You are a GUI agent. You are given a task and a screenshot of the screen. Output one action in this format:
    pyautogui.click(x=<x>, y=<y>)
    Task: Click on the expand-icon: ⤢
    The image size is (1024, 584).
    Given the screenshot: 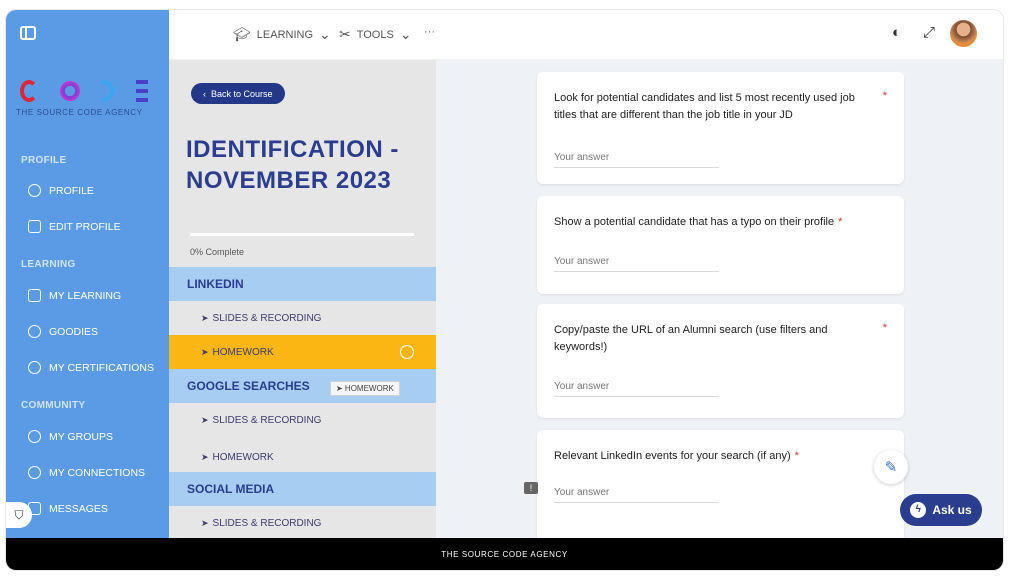 What is the action you would take?
    pyautogui.click(x=929, y=32)
    